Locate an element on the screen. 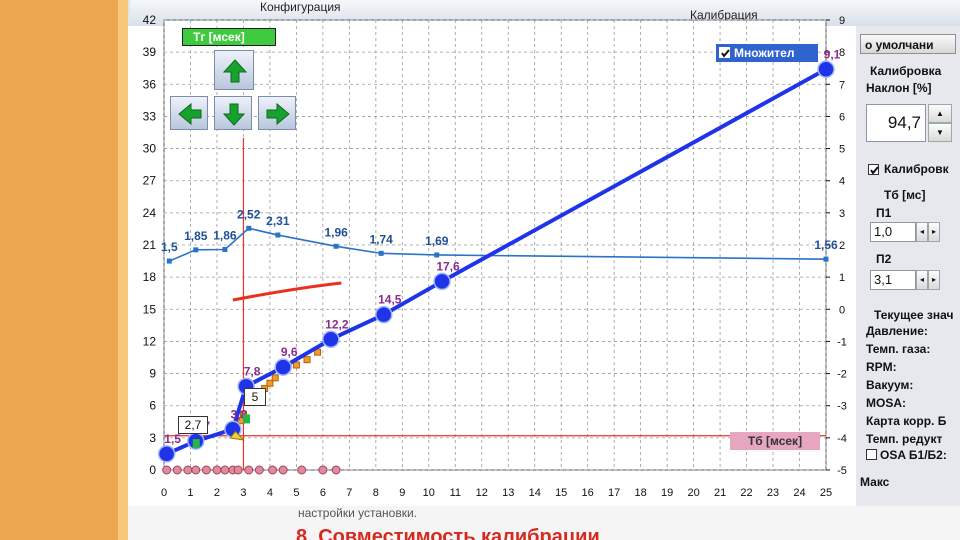 The width and height of the screenshot is (960, 540). current-values-title: Текущее знач is located at coordinates (914, 315).